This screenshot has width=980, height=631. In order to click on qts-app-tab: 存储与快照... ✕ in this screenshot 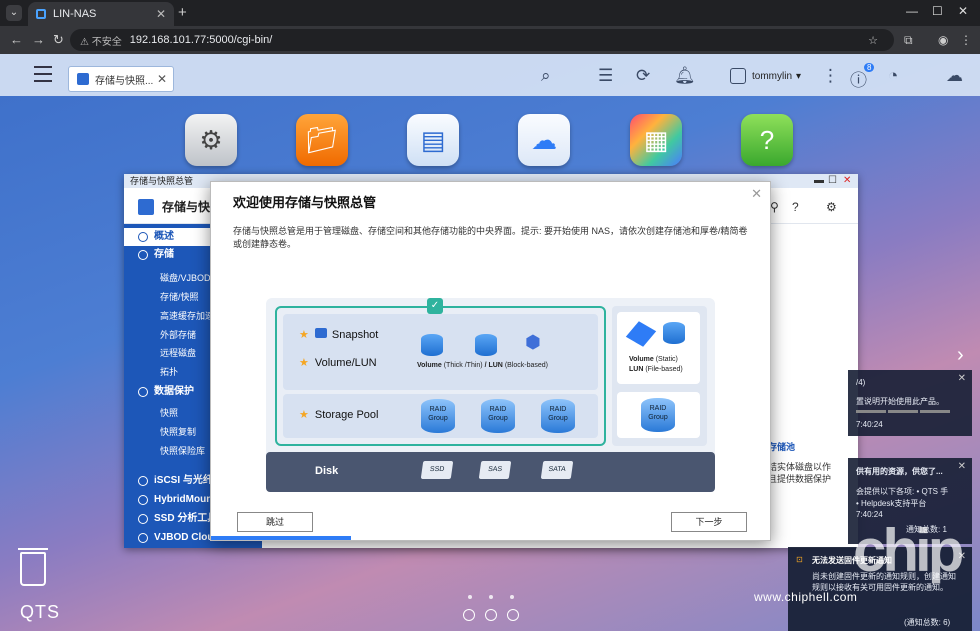, I will do `click(121, 79)`.